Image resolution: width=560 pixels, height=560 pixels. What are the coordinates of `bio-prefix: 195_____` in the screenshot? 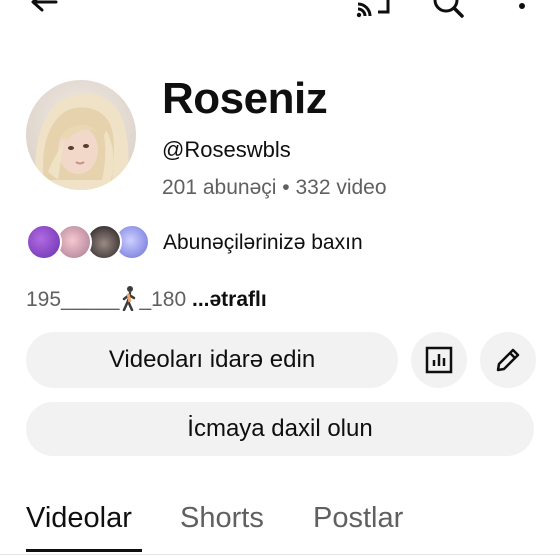 It's located at (73, 299).